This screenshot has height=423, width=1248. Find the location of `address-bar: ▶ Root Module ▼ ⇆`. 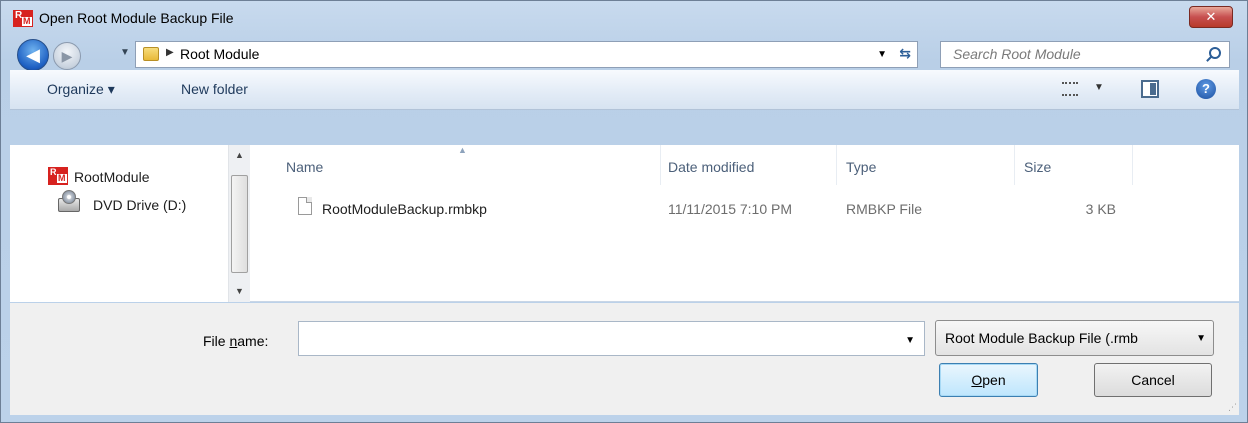

address-bar: ▶ Root Module ▼ ⇆ is located at coordinates (526, 54).